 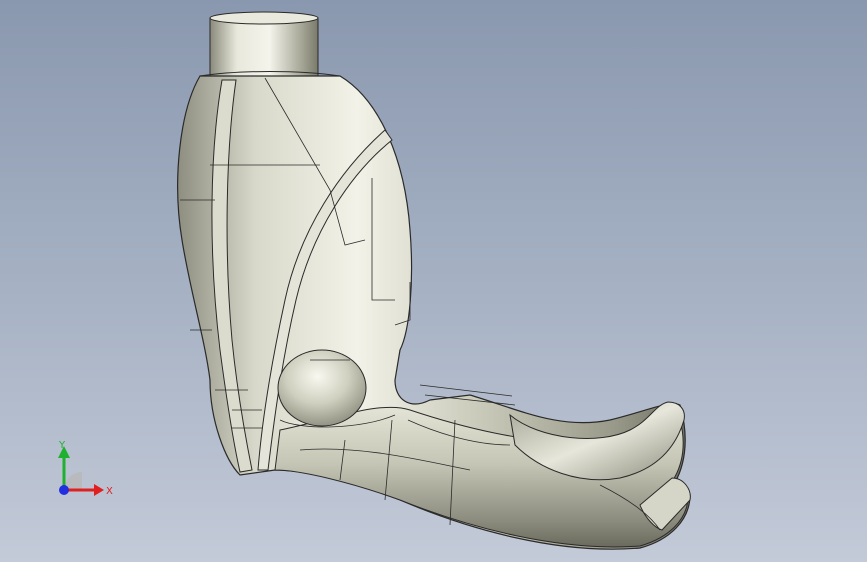 I want to click on x-arrowhead-icon, so click(x=99, y=490).